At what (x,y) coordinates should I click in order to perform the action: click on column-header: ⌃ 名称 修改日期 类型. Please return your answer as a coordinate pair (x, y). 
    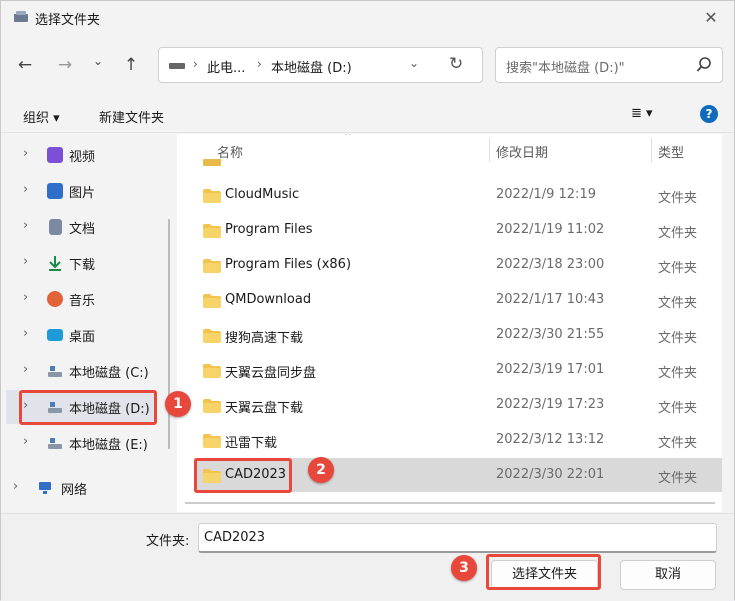
    Looking at the image, I should click on (449, 149).